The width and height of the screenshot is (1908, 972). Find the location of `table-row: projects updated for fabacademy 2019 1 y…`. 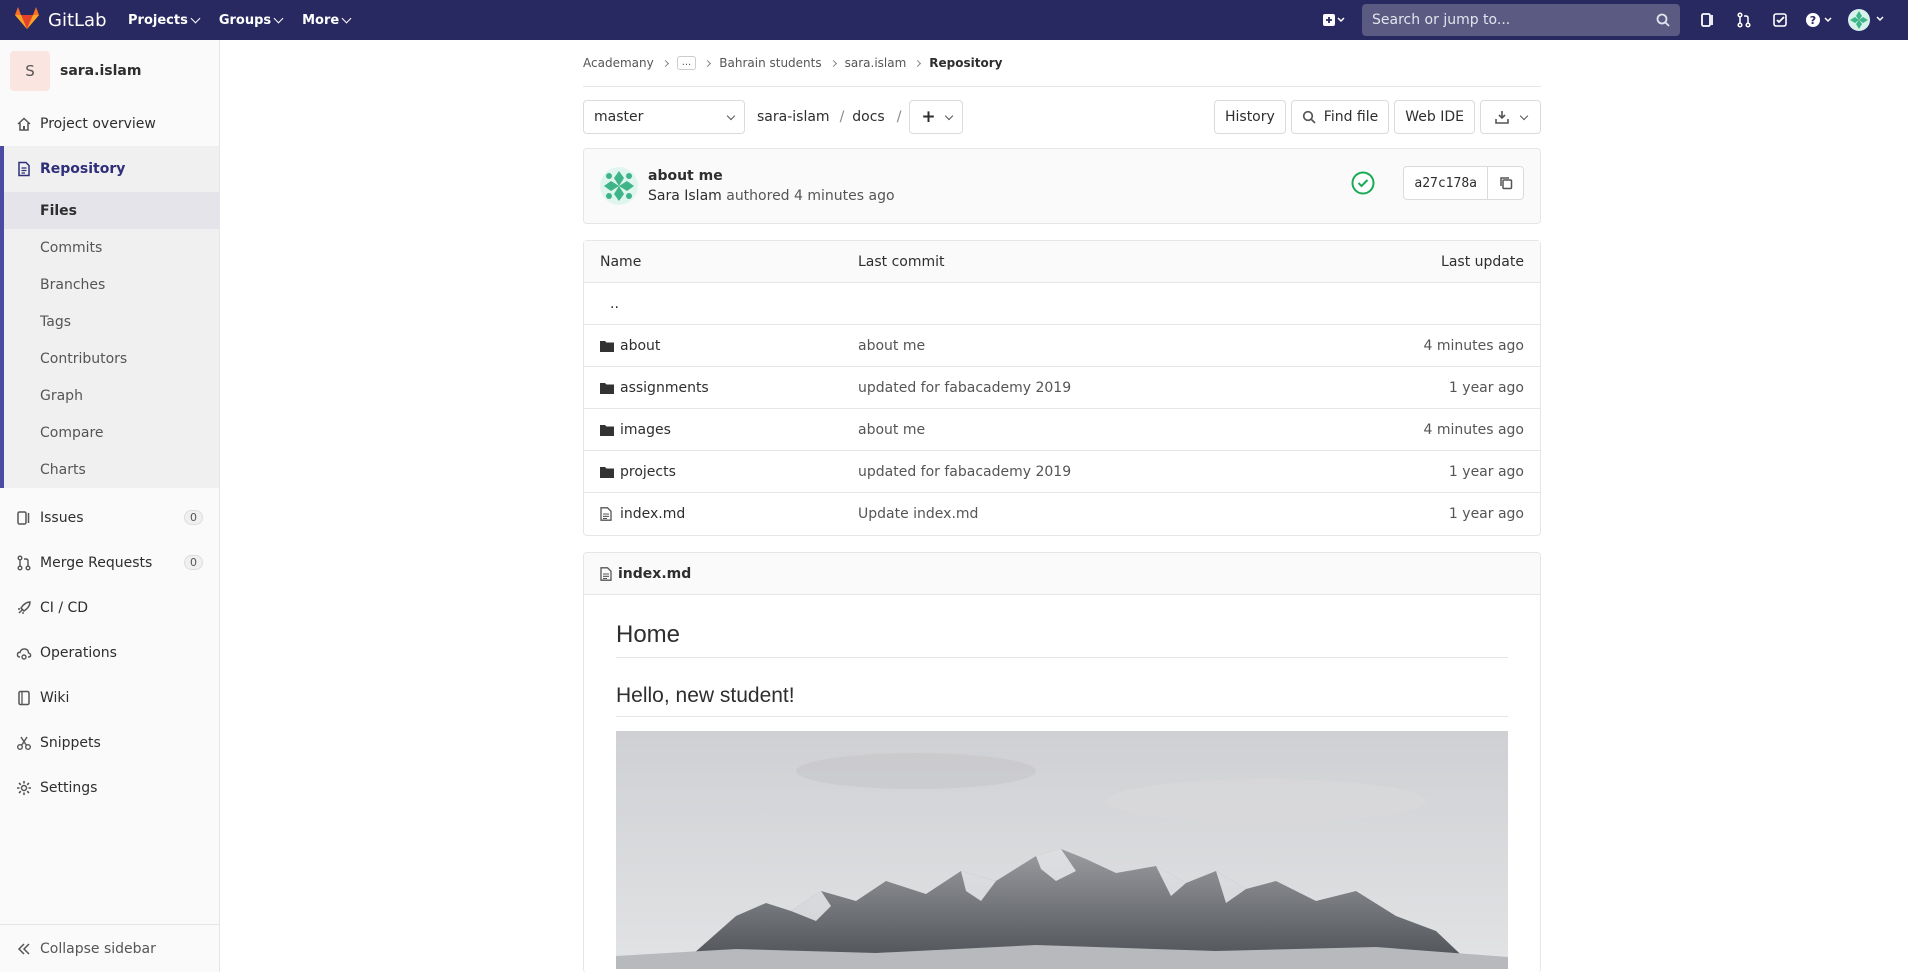

table-row: projects updated for fabacademy 2019 1 y… is located at coordinates (1062, 472).